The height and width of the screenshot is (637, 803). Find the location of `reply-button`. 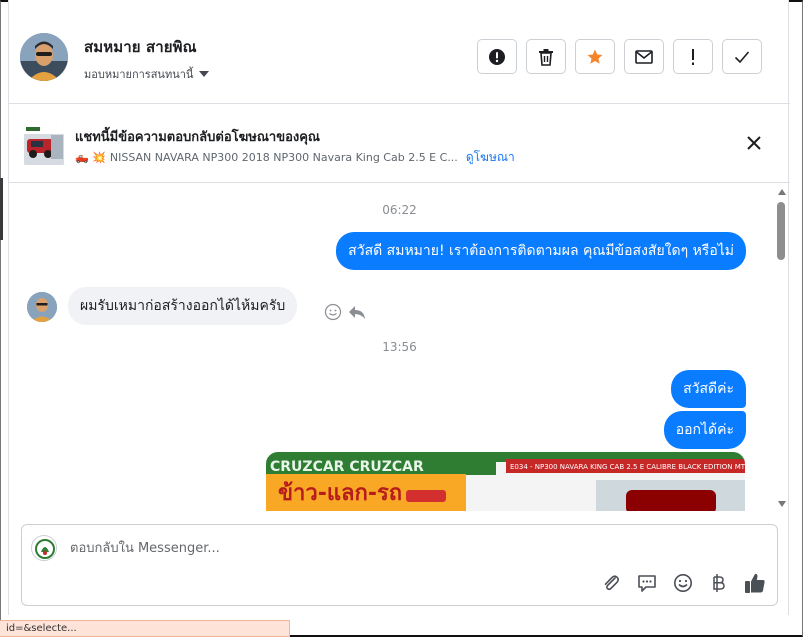

reply-button is located at coordinates (357, 312).